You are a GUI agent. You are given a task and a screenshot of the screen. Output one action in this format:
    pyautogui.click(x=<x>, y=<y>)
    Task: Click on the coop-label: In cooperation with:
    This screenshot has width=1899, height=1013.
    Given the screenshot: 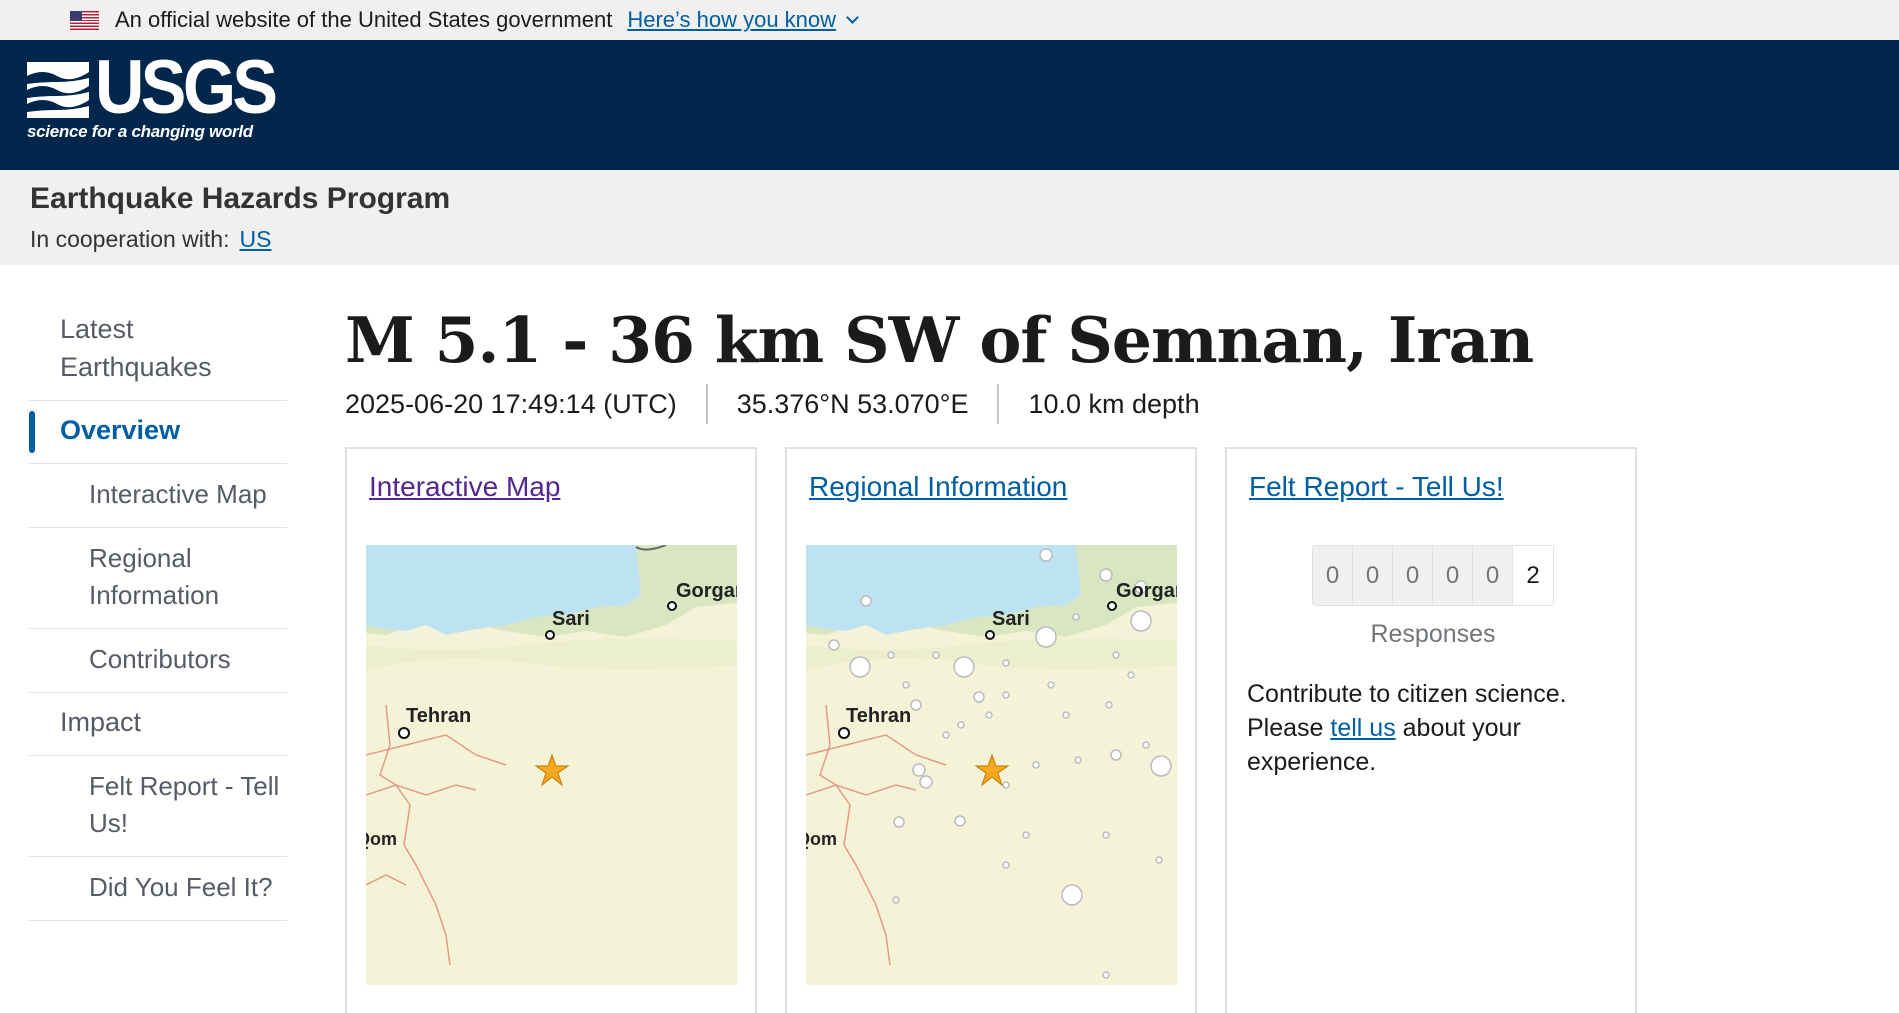 What is the action you would take?
    pyautogui.click(x=130, y=239)
    